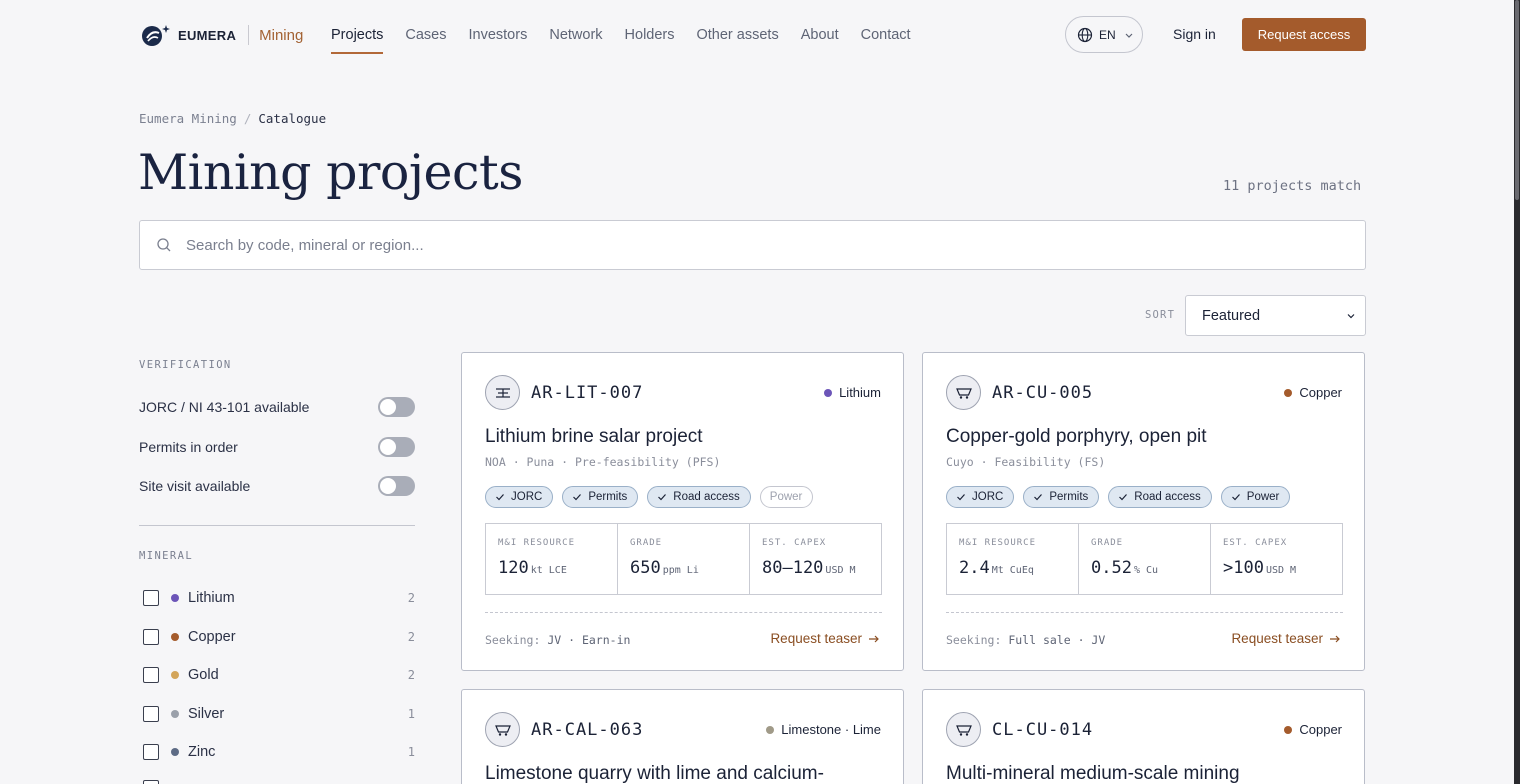 The height and width of the screenshot is (784, 1520). What do you see at coordinates (1093, 773) in the screenshot?
I see `project-title: Multi-mineral medium-scale mining` at bounding box center [1093, 773].